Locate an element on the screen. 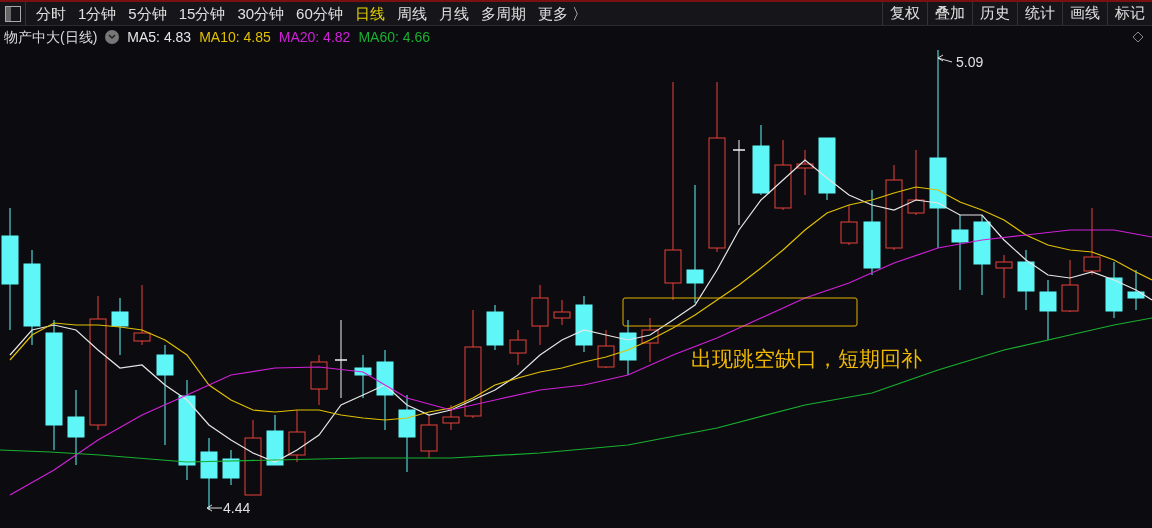 This screenshot has width=1152, height=528. tool-button: 复权 is located at coordinates (904, 13).